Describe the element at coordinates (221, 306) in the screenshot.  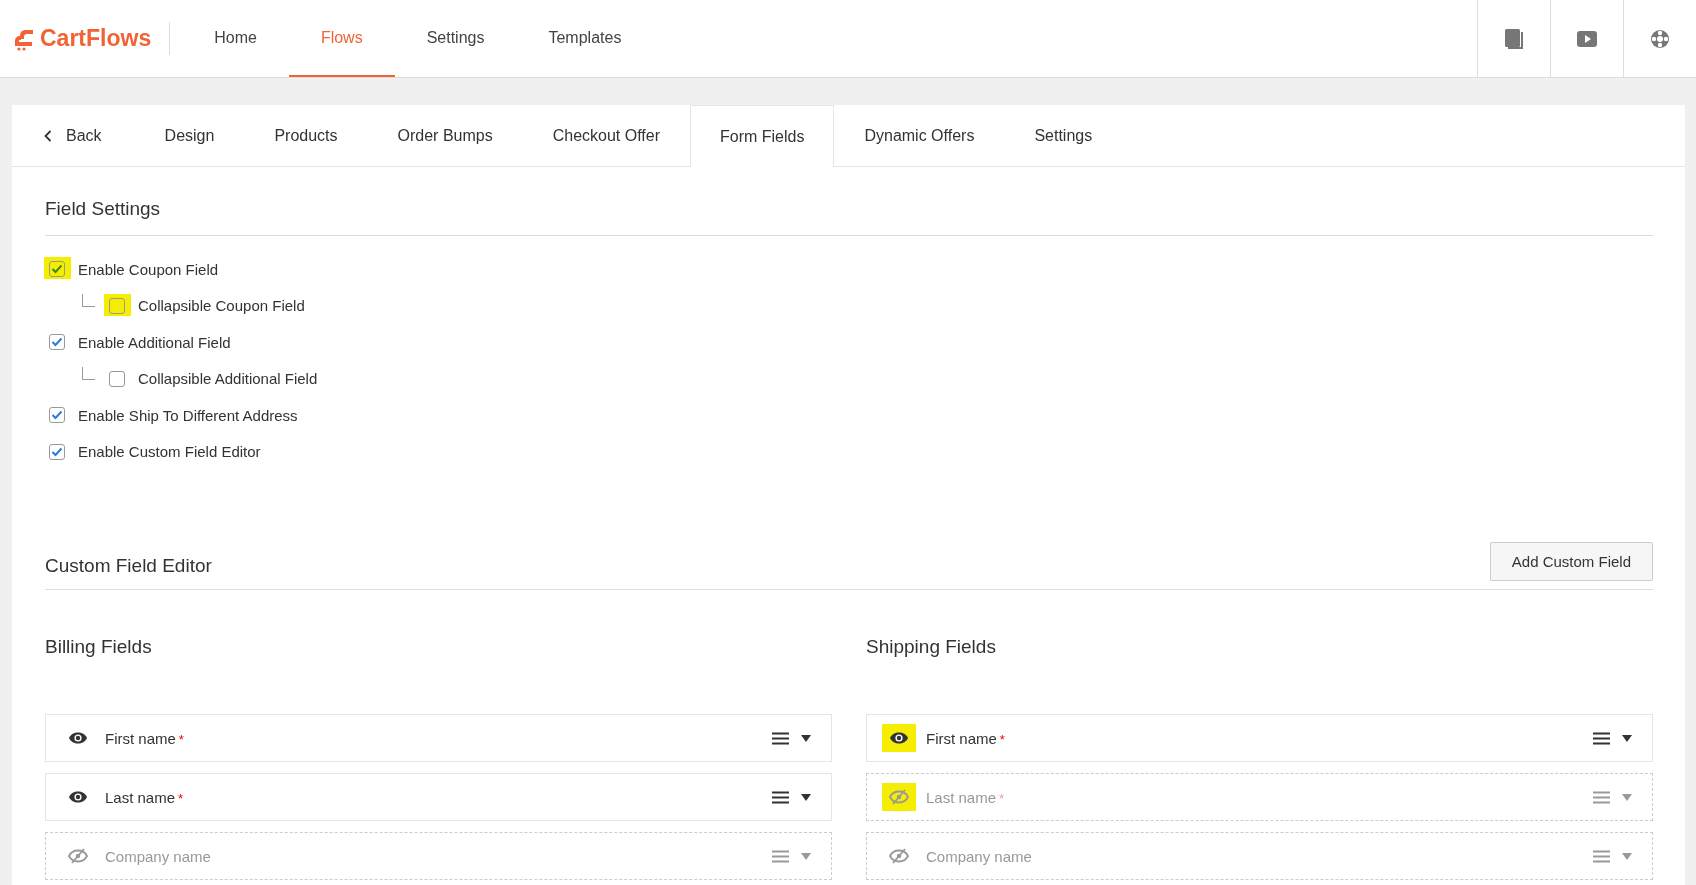
I see `checkbox-label: Collapsible Coupon Field` at that location.